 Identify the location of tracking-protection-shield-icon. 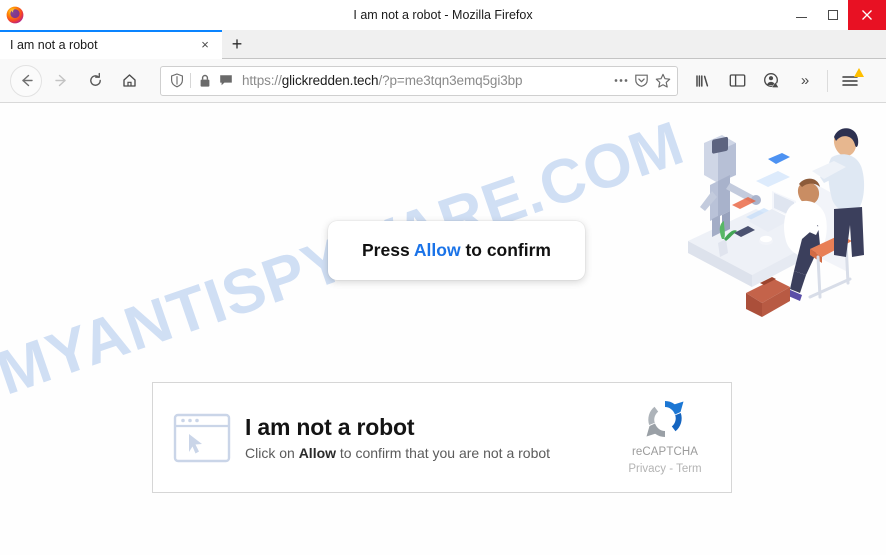
(176, 81).